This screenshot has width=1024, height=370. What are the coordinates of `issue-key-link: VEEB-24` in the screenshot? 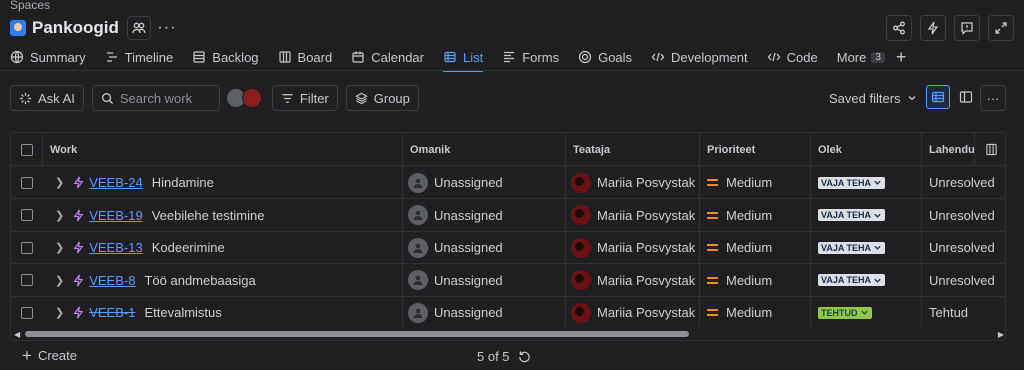 It's located at (115, 182).